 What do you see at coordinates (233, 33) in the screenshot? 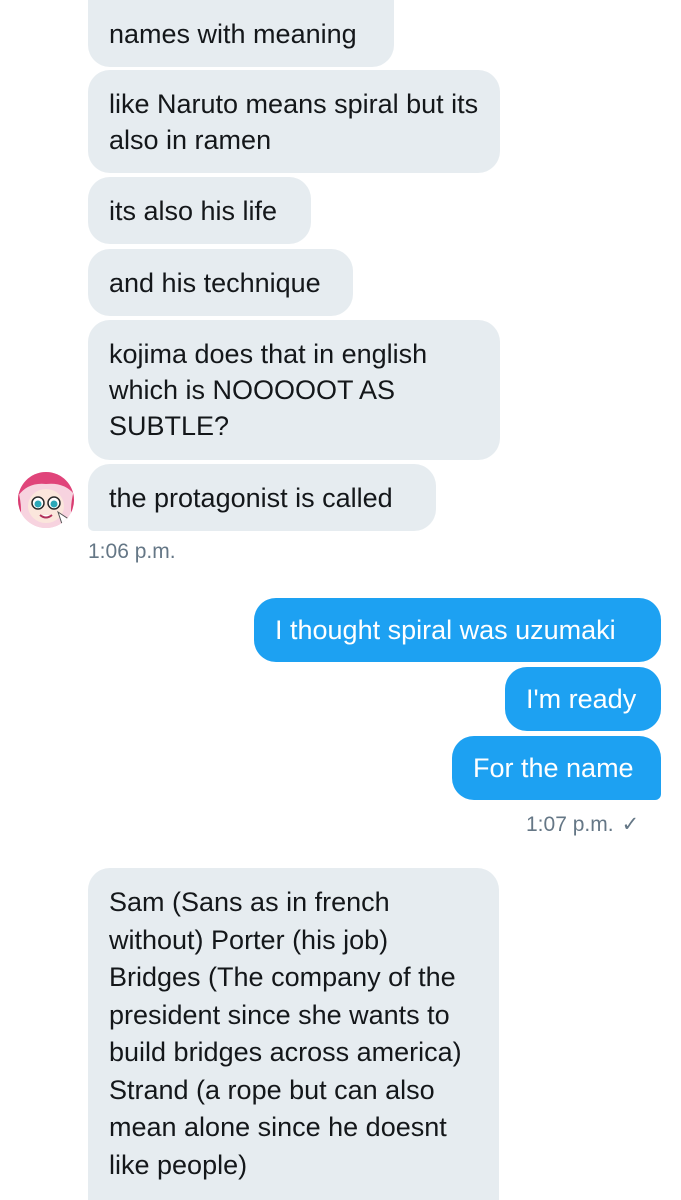
I see `message-text: names with meaning` at bounding box center [233, 33].